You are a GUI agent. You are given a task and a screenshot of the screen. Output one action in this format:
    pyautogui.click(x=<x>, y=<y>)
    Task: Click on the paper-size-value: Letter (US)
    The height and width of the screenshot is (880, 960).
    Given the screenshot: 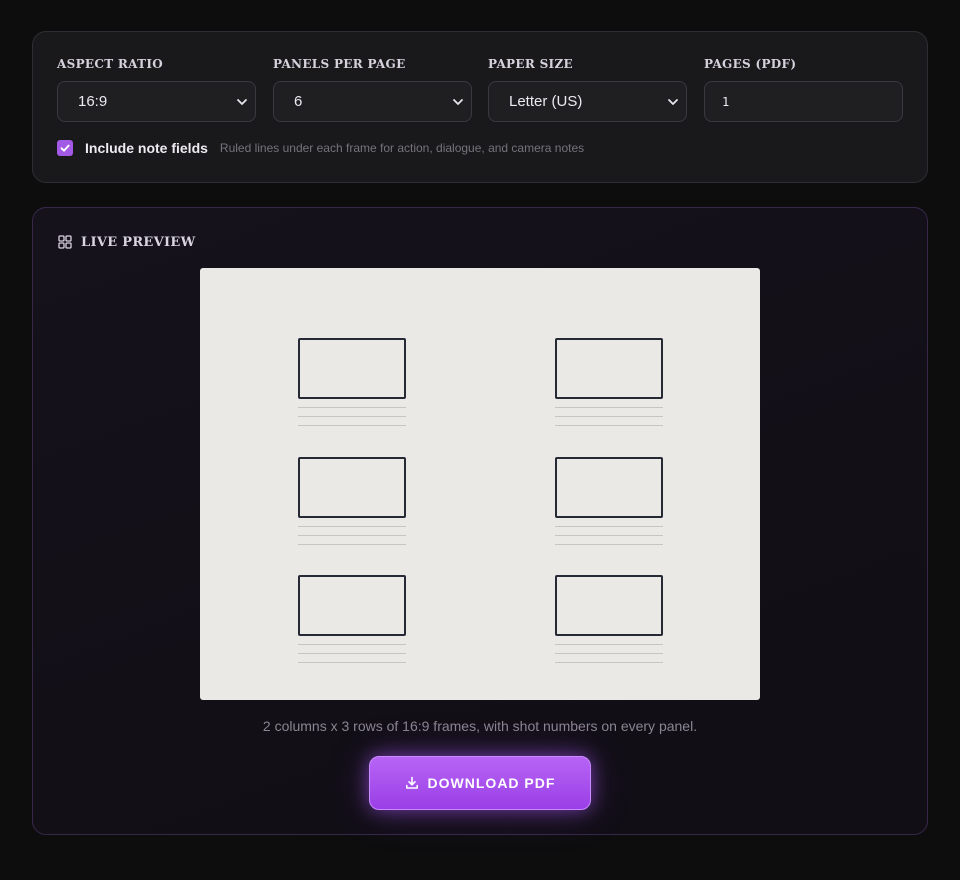 What is the action you would take?
    pyautogui.click(x=546, y=101)
    